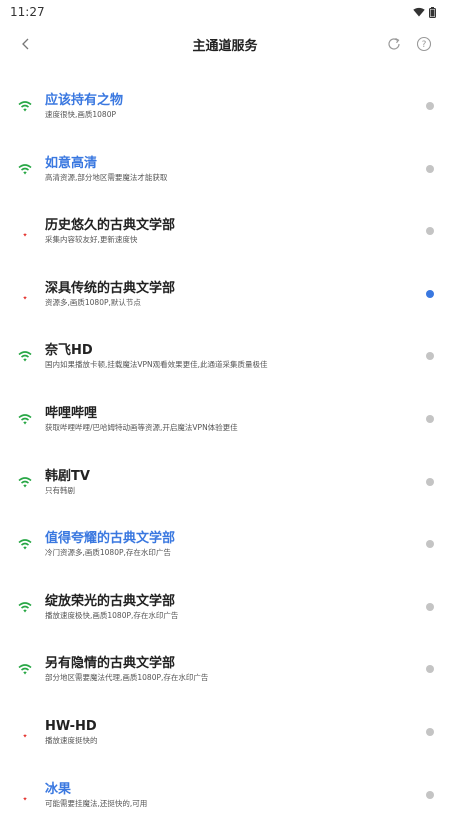 This screenshot has width=450, height=825. What do you see at coordinates (222, 607) in the screenshot?
I see `channel-text: 绽放荣光的古典文学部 播放速度极快,画质1080P,存在水印广告` at bounding box center [222, 607].